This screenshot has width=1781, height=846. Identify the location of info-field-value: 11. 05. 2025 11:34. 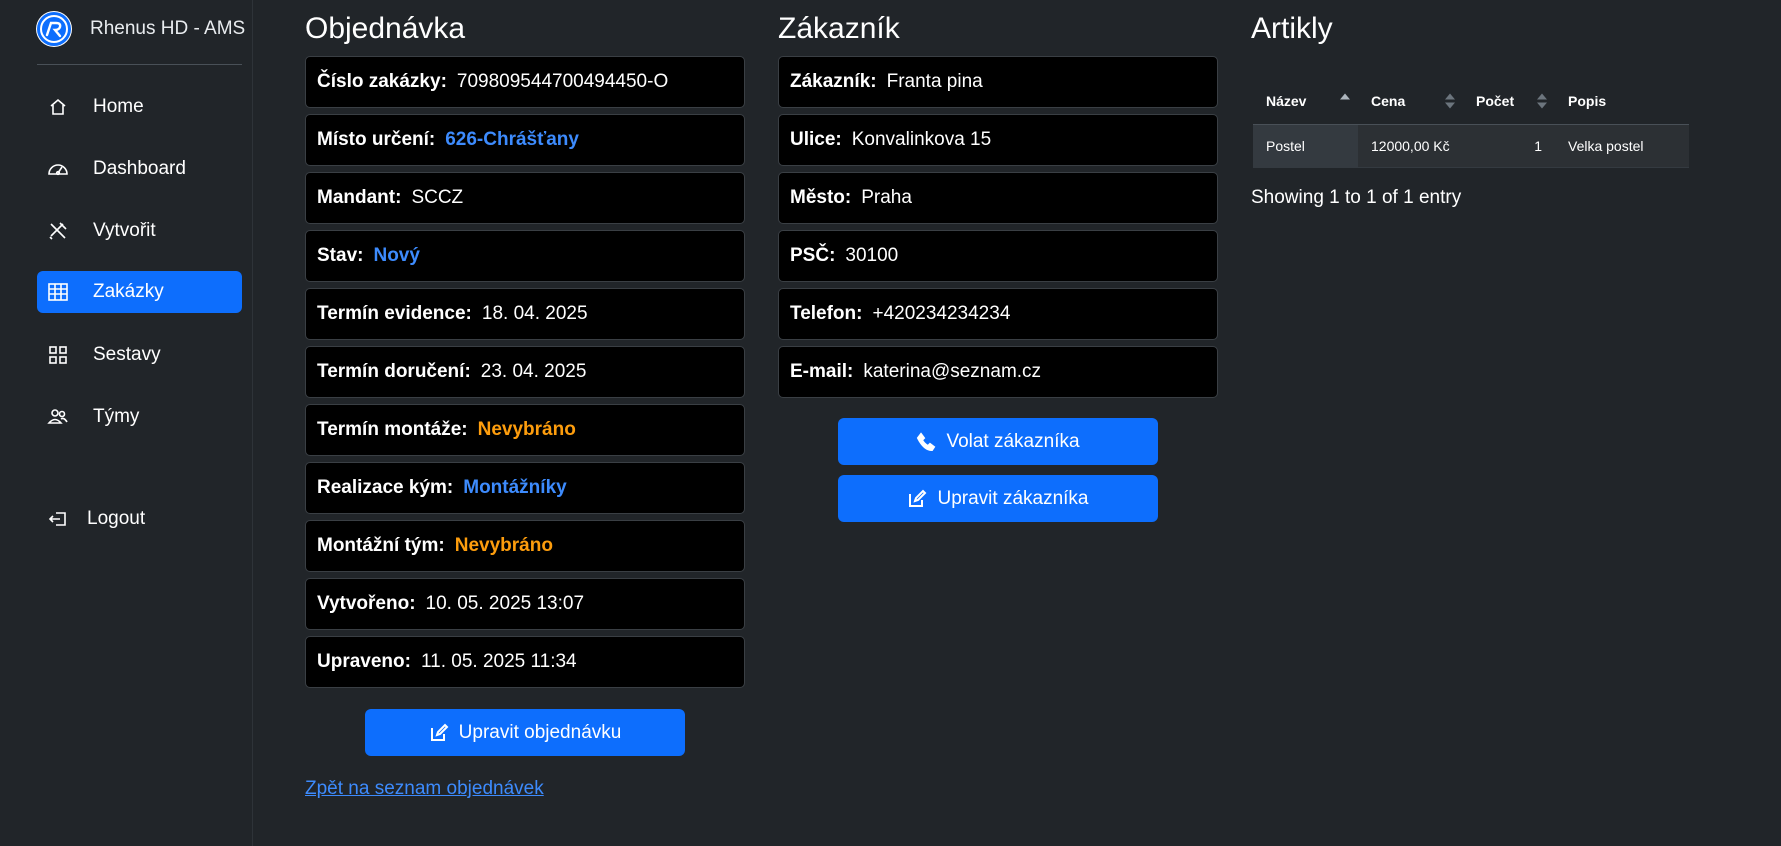
(498, 661).